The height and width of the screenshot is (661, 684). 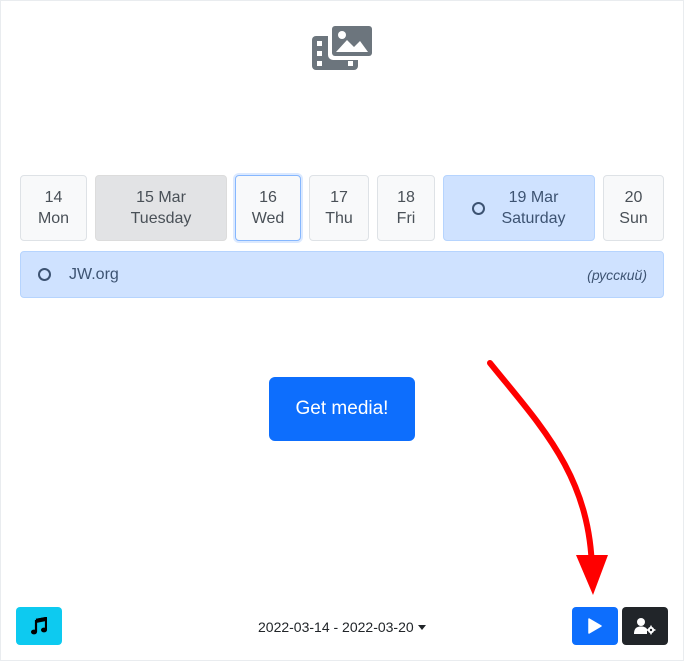 I want to click on annotation-arrow, so click(x=547, y=477).